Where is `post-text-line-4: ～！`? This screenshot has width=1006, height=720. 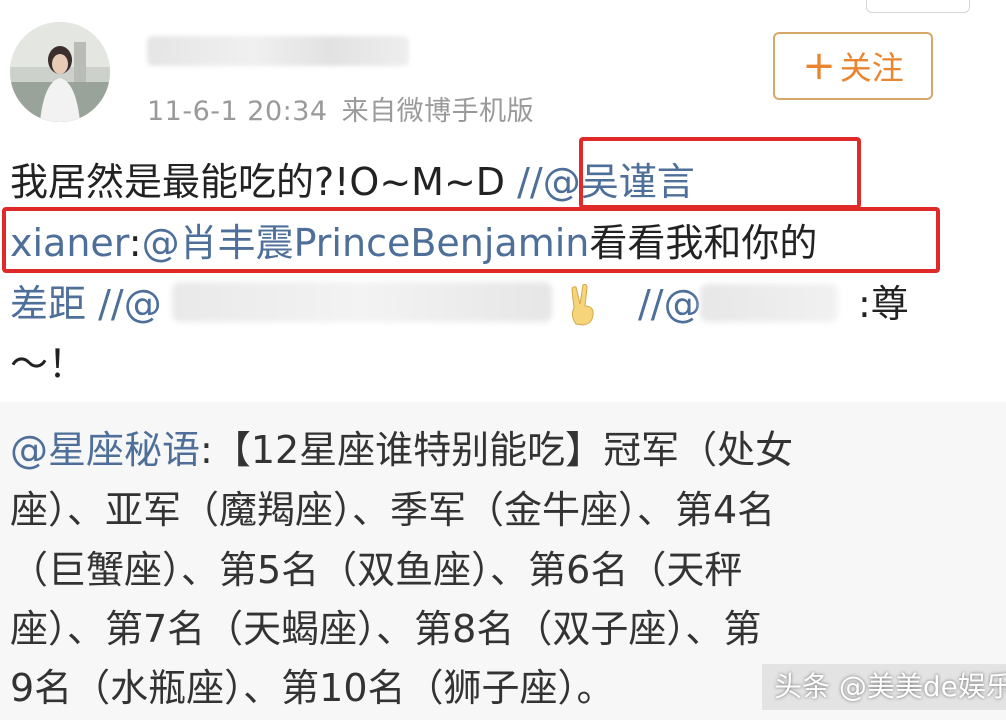 post-text-line-4: ～！ is located at coordinates (48, 364).